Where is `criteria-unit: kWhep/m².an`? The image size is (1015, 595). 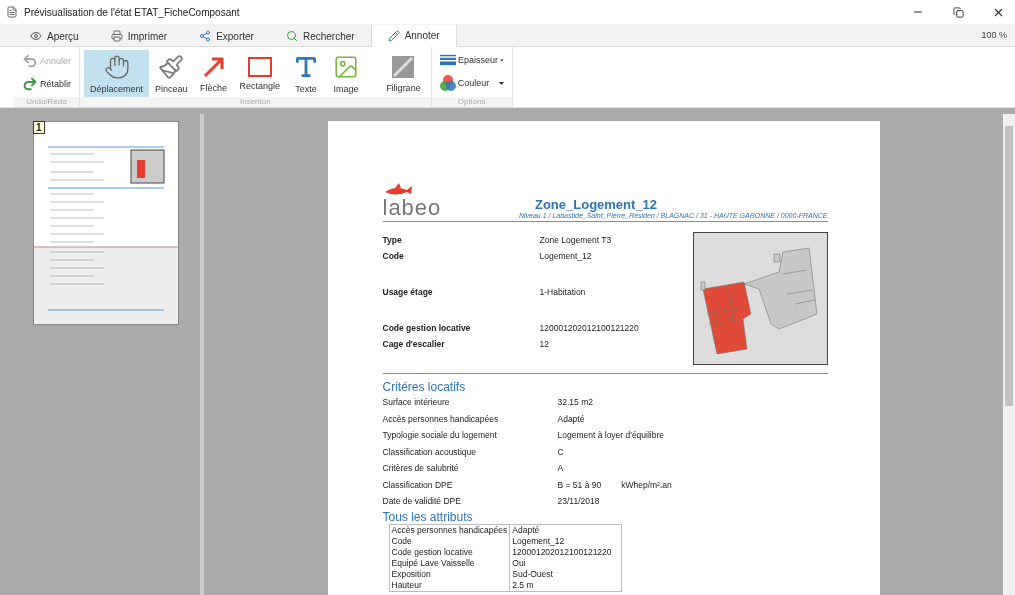
criteria-unit: kWhep/m².an is located at coordinates (646, 484).